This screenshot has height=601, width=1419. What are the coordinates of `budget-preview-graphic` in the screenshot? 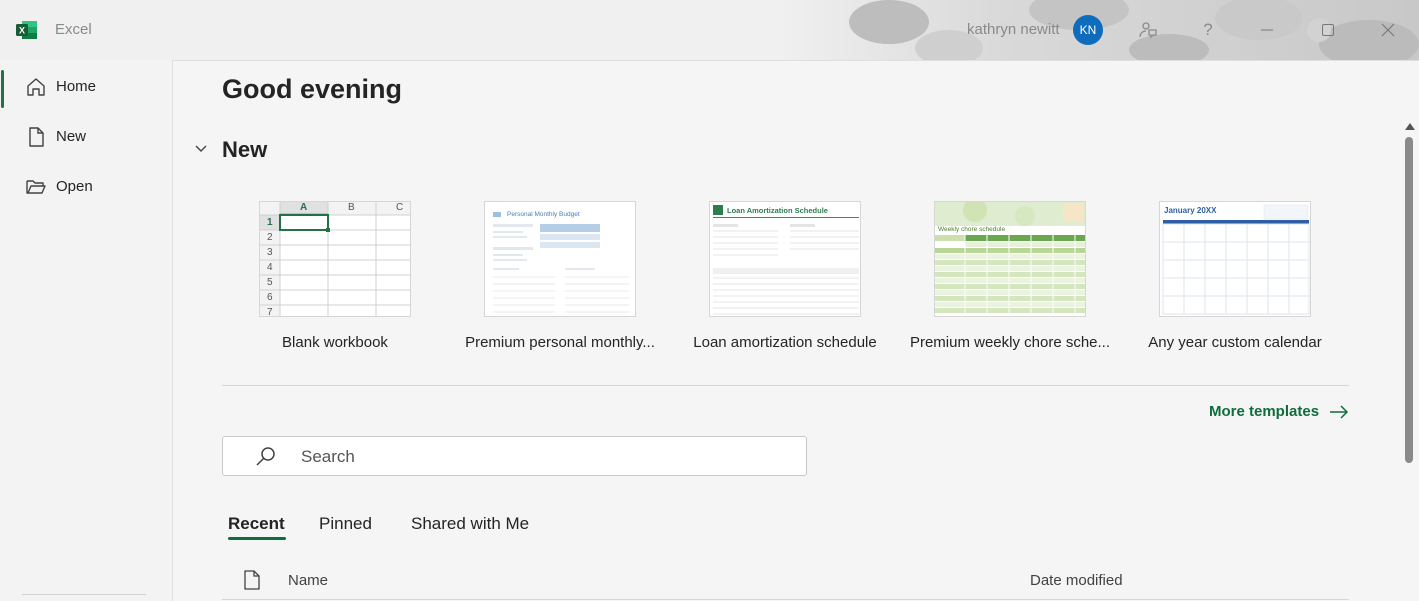 It's located at (561, 262).